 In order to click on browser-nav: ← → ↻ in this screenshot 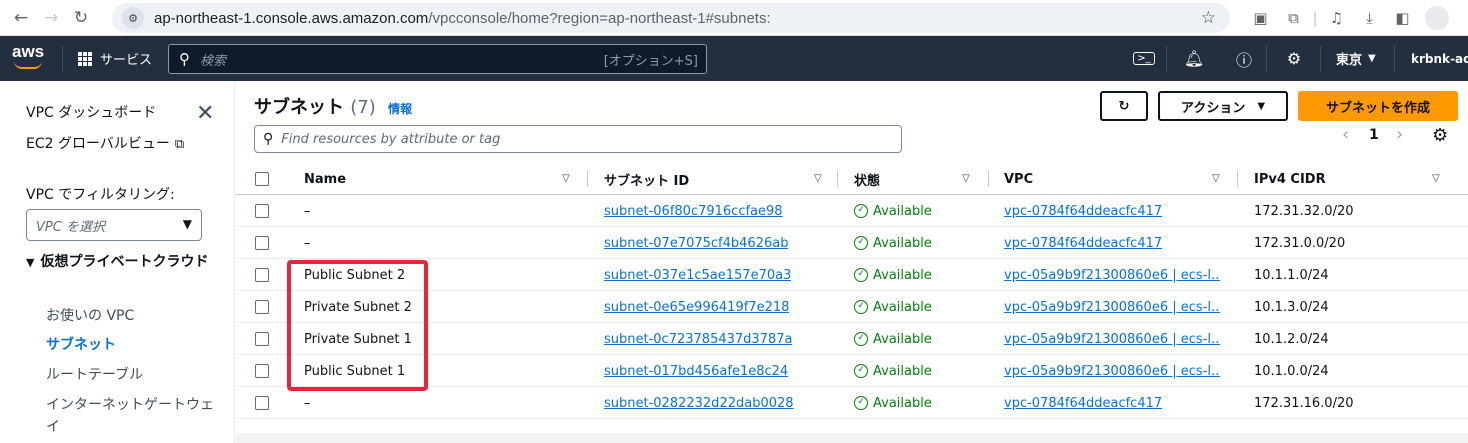, I will do `click(51, 18)`.